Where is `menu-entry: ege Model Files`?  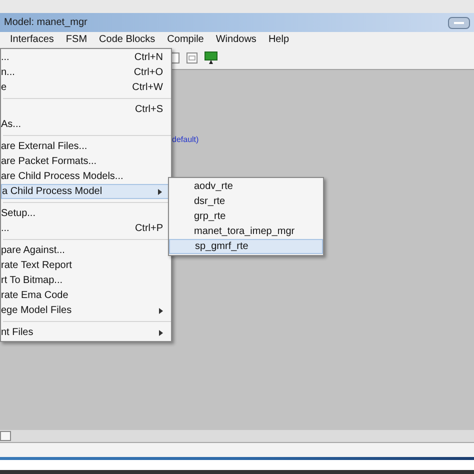 menu-entry: ege Model Files is located at coordinates (86, 310).